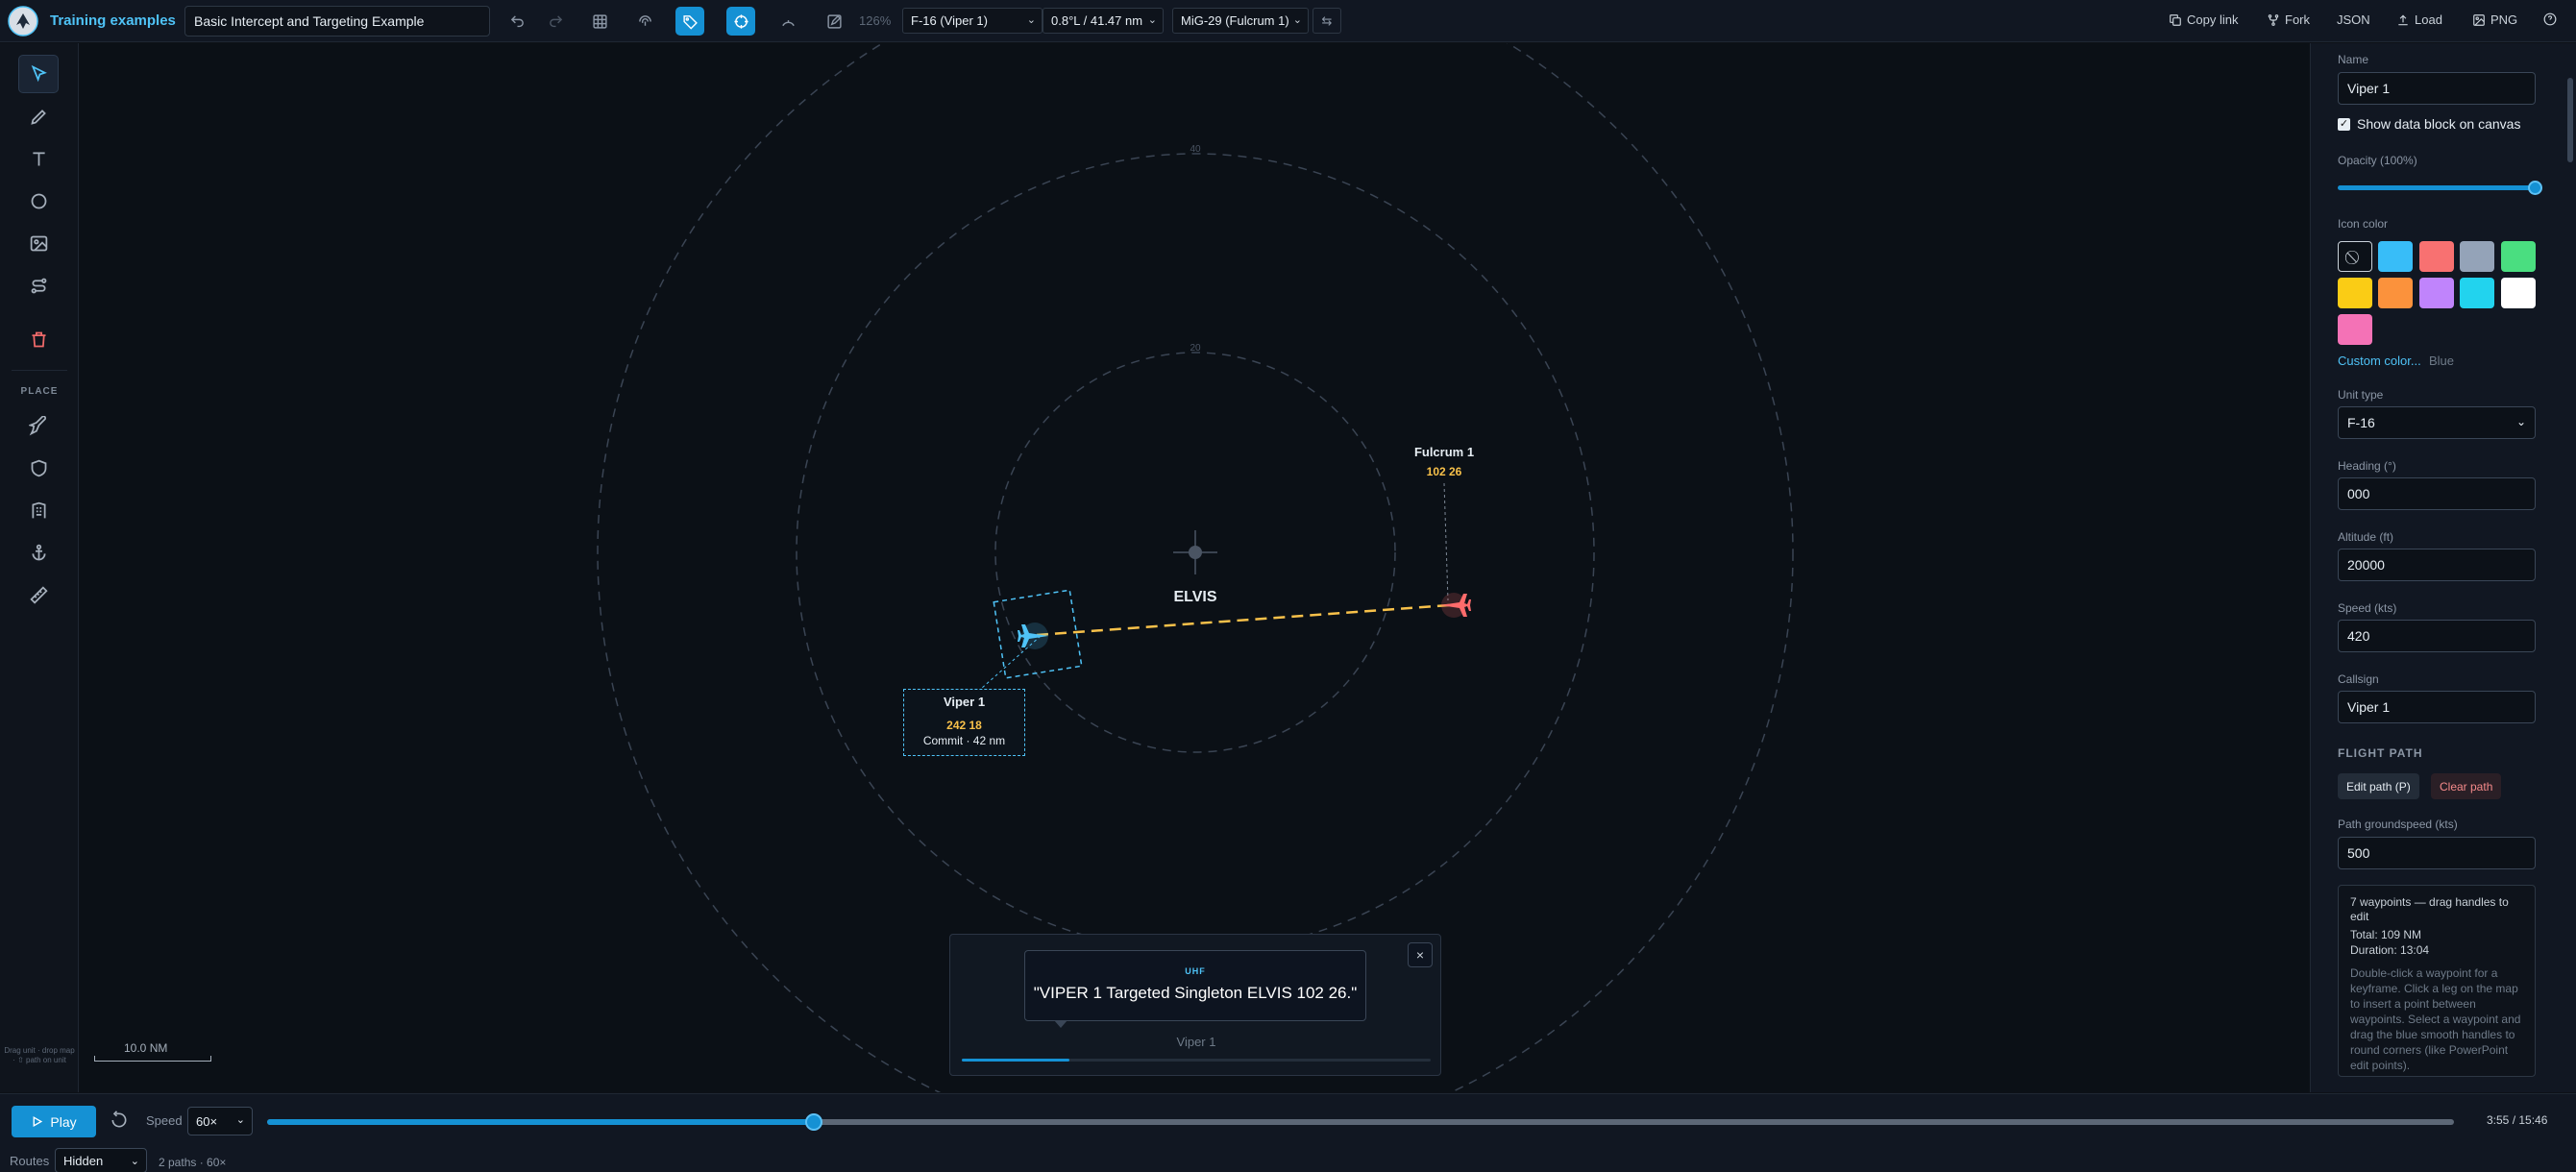  I want to click on unit-type-select: F-16 ⌄, so click(2437, 422).